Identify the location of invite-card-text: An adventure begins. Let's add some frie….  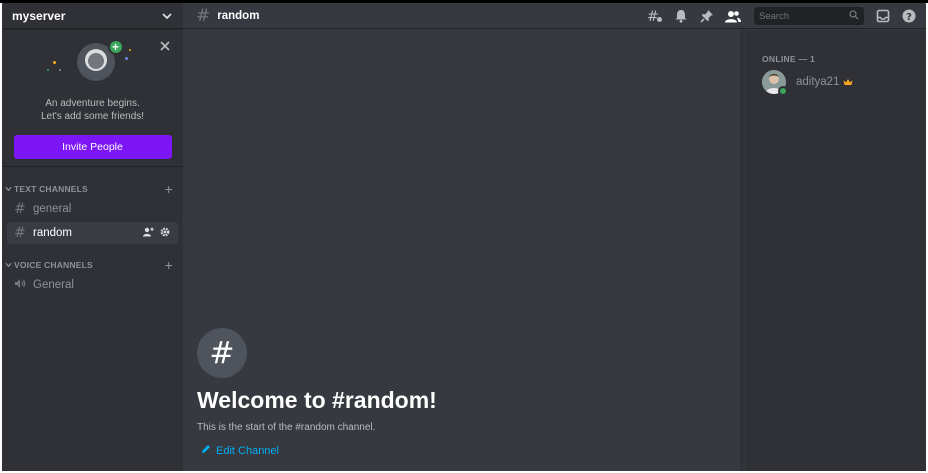
(92, 110).